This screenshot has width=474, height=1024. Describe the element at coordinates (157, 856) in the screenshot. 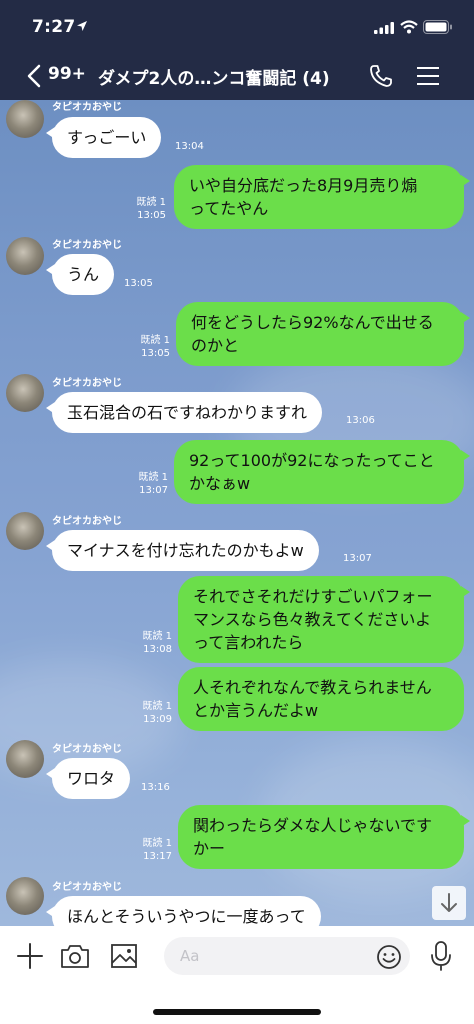

I see `message-time: 13:17` at that location.